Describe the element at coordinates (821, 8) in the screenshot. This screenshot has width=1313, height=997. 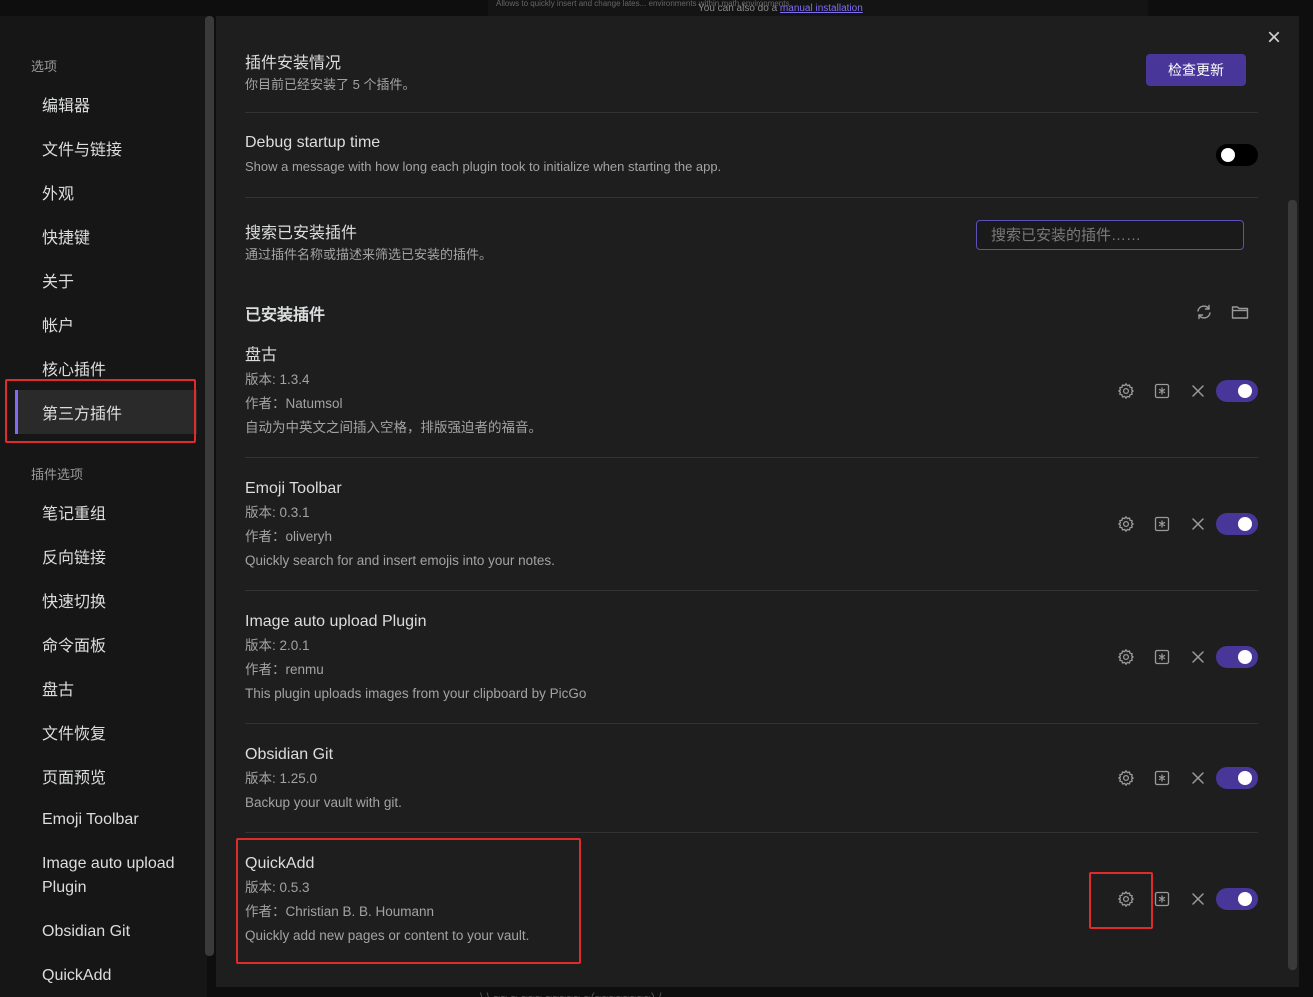
I see `manual-installation-link: manual installation` at that location.